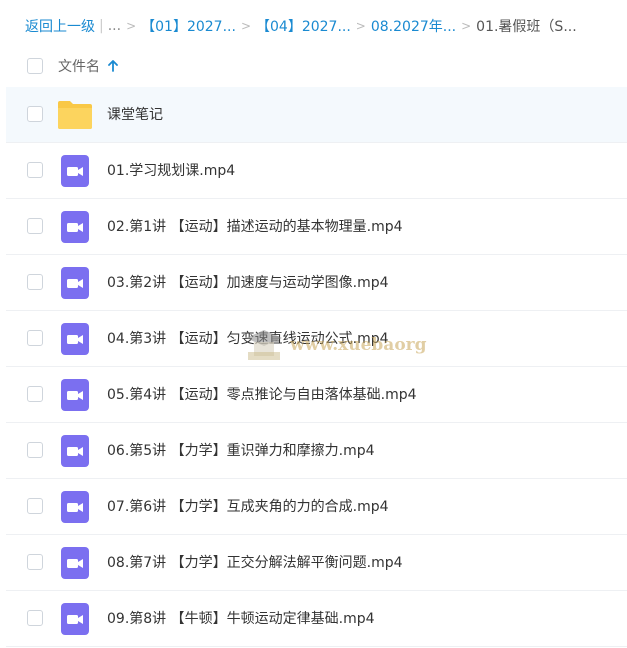  I want to click on file-row: 05.第4讲 【运动】零点推论与自由落体基础.mp4, so click(316, 395).